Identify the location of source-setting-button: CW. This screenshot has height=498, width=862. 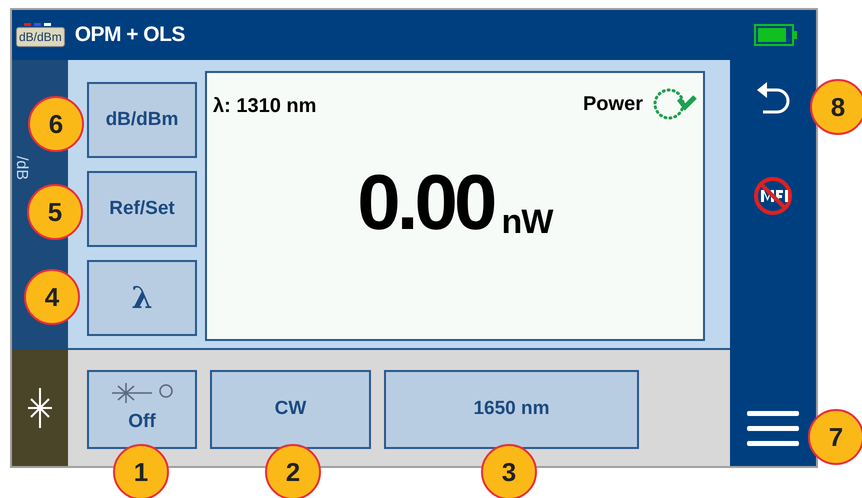
(290, 409).